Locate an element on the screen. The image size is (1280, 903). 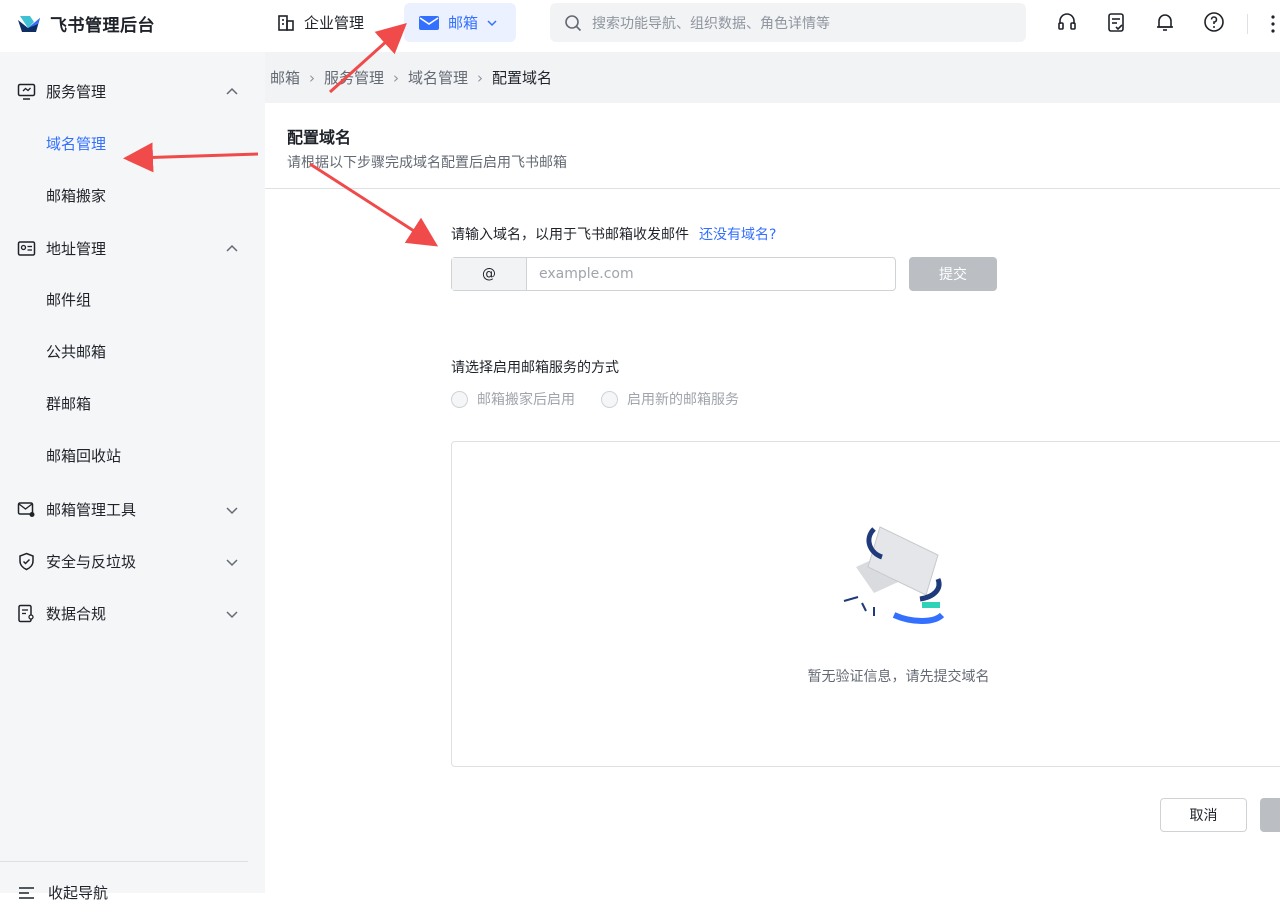
sidebar-group-address-management: 地址管理 is located at coordinates (132, 248).